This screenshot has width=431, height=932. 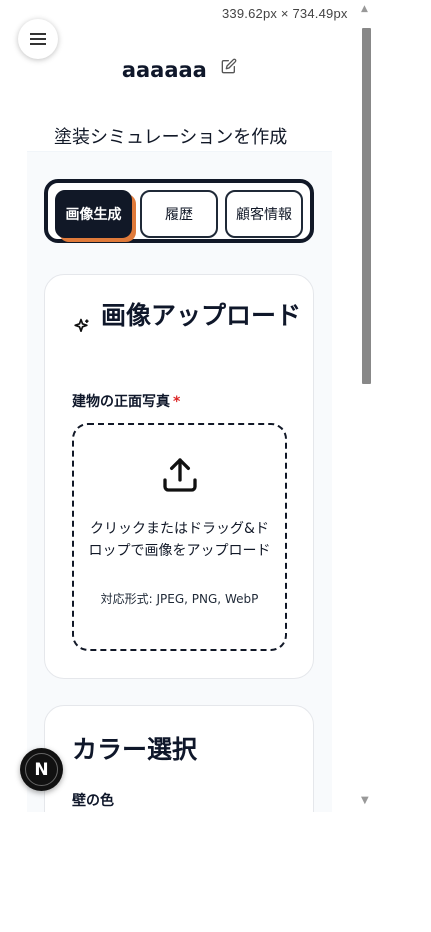 What do you see at coordinates (366, 206) in the screenshot?
I see `scrollbar-thumb` at bounding box center [366, 206].